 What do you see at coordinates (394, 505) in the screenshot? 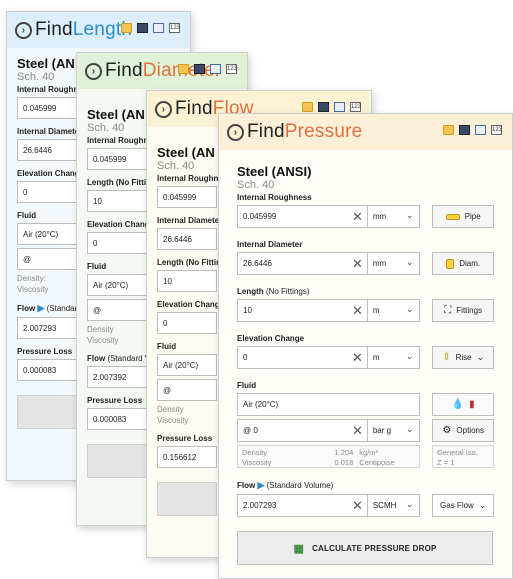
I see `flow-unit-select: SCMH ⌄` at bounding box center [394, 505].